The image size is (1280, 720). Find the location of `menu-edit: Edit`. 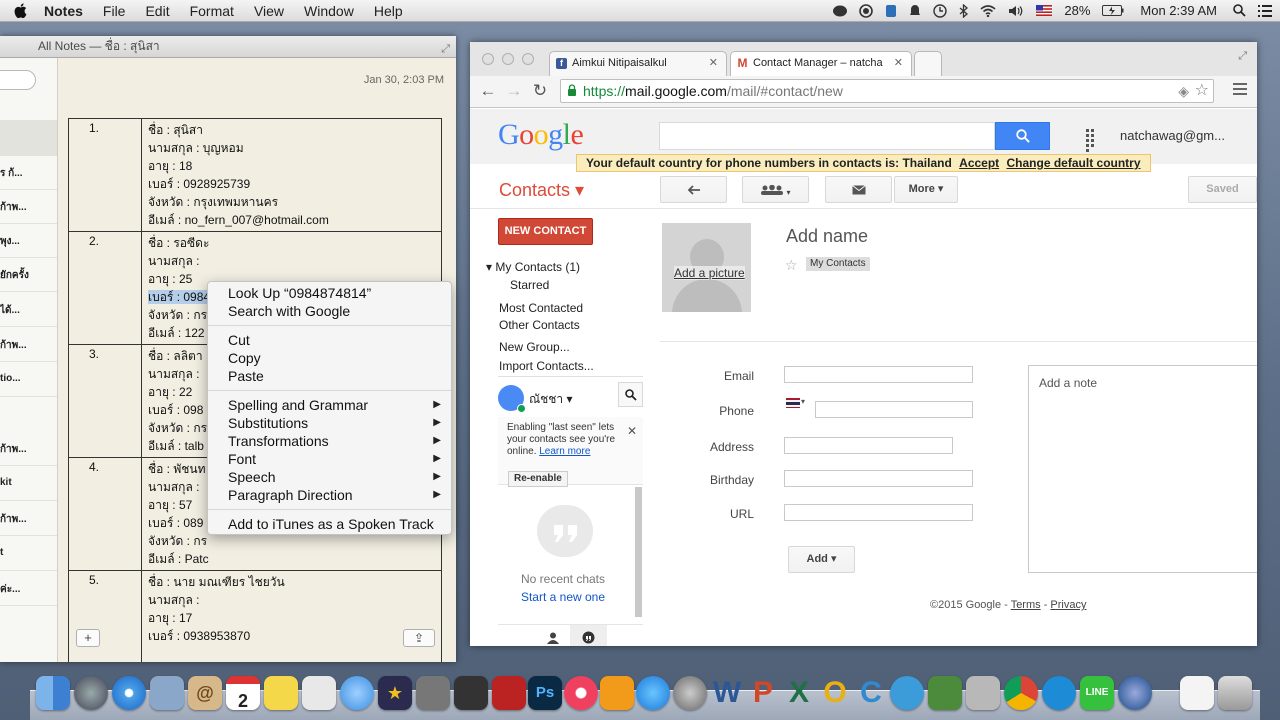

menu-edit: Edit is located at coordinates (157, 11).